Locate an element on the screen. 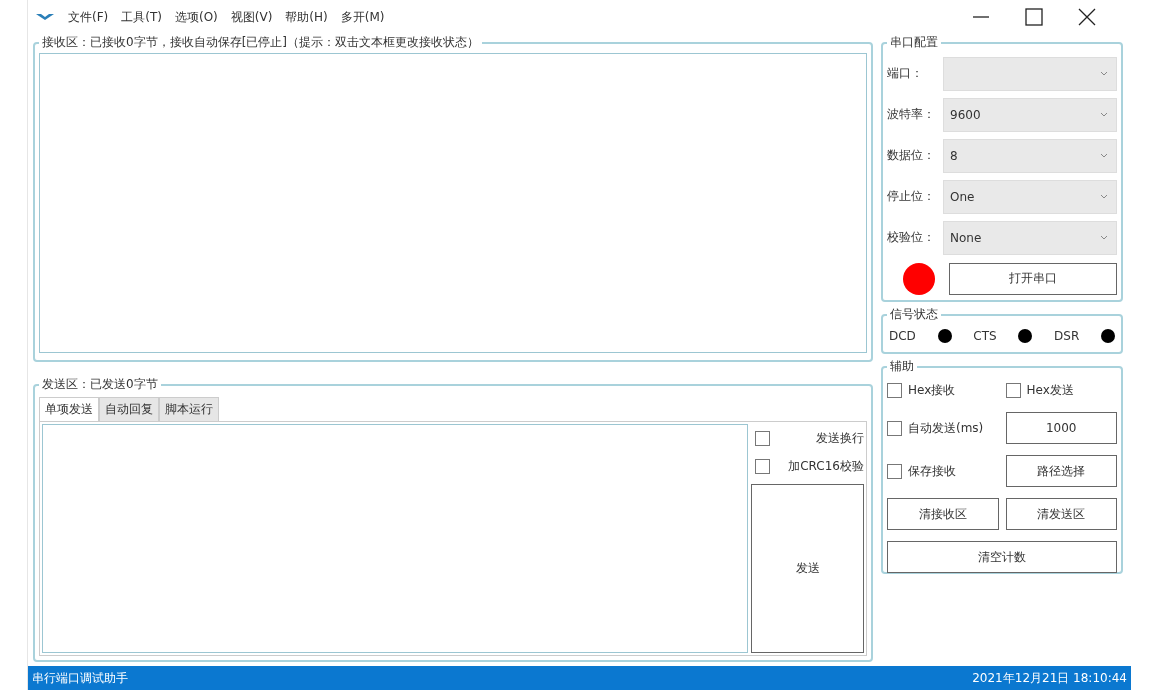 Image resolution: width=1149 pixels, height=693 pixels. field-label: 停止位： is located at coordinates (911, 196).